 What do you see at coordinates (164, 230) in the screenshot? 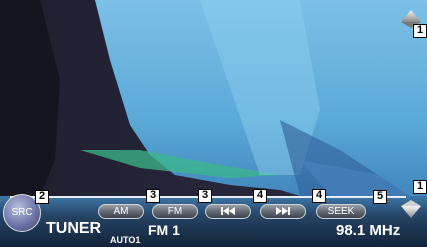
I see `band-label: FM 1` at bounding box center [164, 230].